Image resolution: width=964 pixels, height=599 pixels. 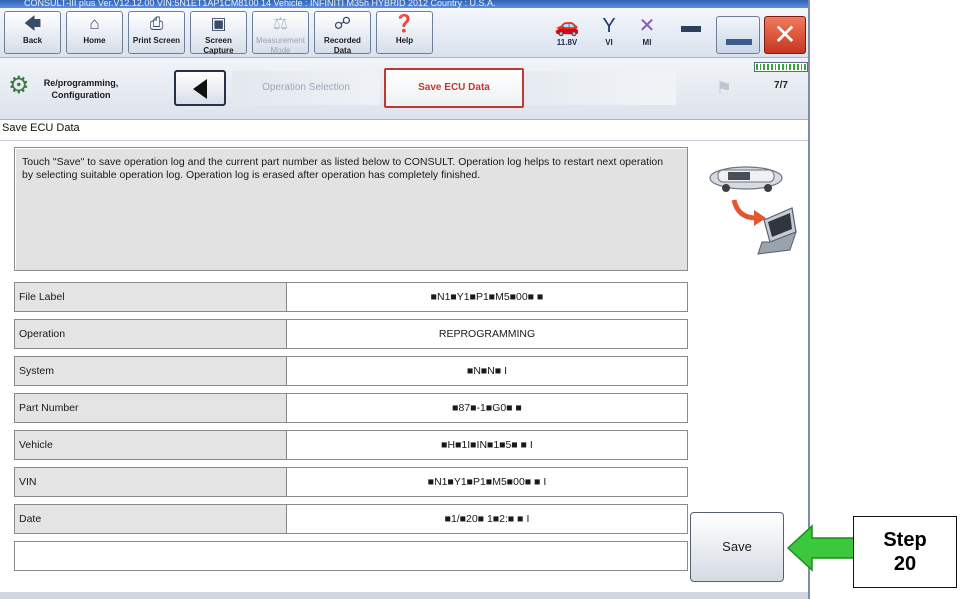 I want to click on recorded-data-label: Recorded Data, so click(x=342, y=45).